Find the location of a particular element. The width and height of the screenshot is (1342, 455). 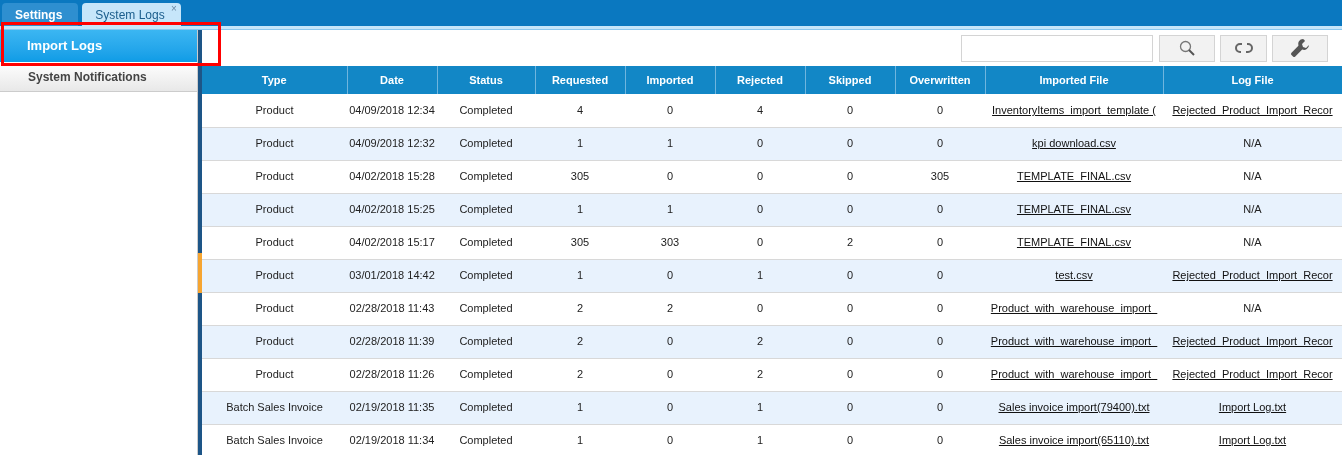

settings-button is located at coordinates (1300, 48).